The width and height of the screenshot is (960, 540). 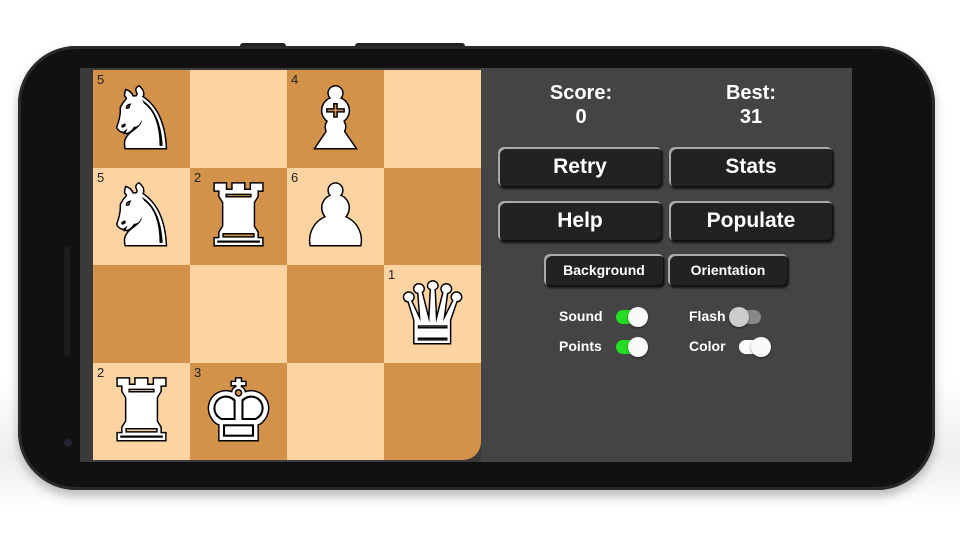 What do you see at coordinates (604, 270) in the screenshot?
I see `background-button: Background` at bounding box center [604, 270].